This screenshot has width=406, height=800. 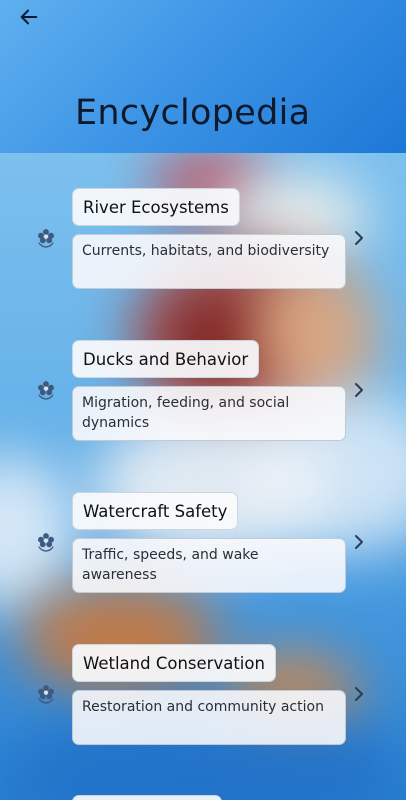 I want to click on back-button, so click(x=29, y=17).